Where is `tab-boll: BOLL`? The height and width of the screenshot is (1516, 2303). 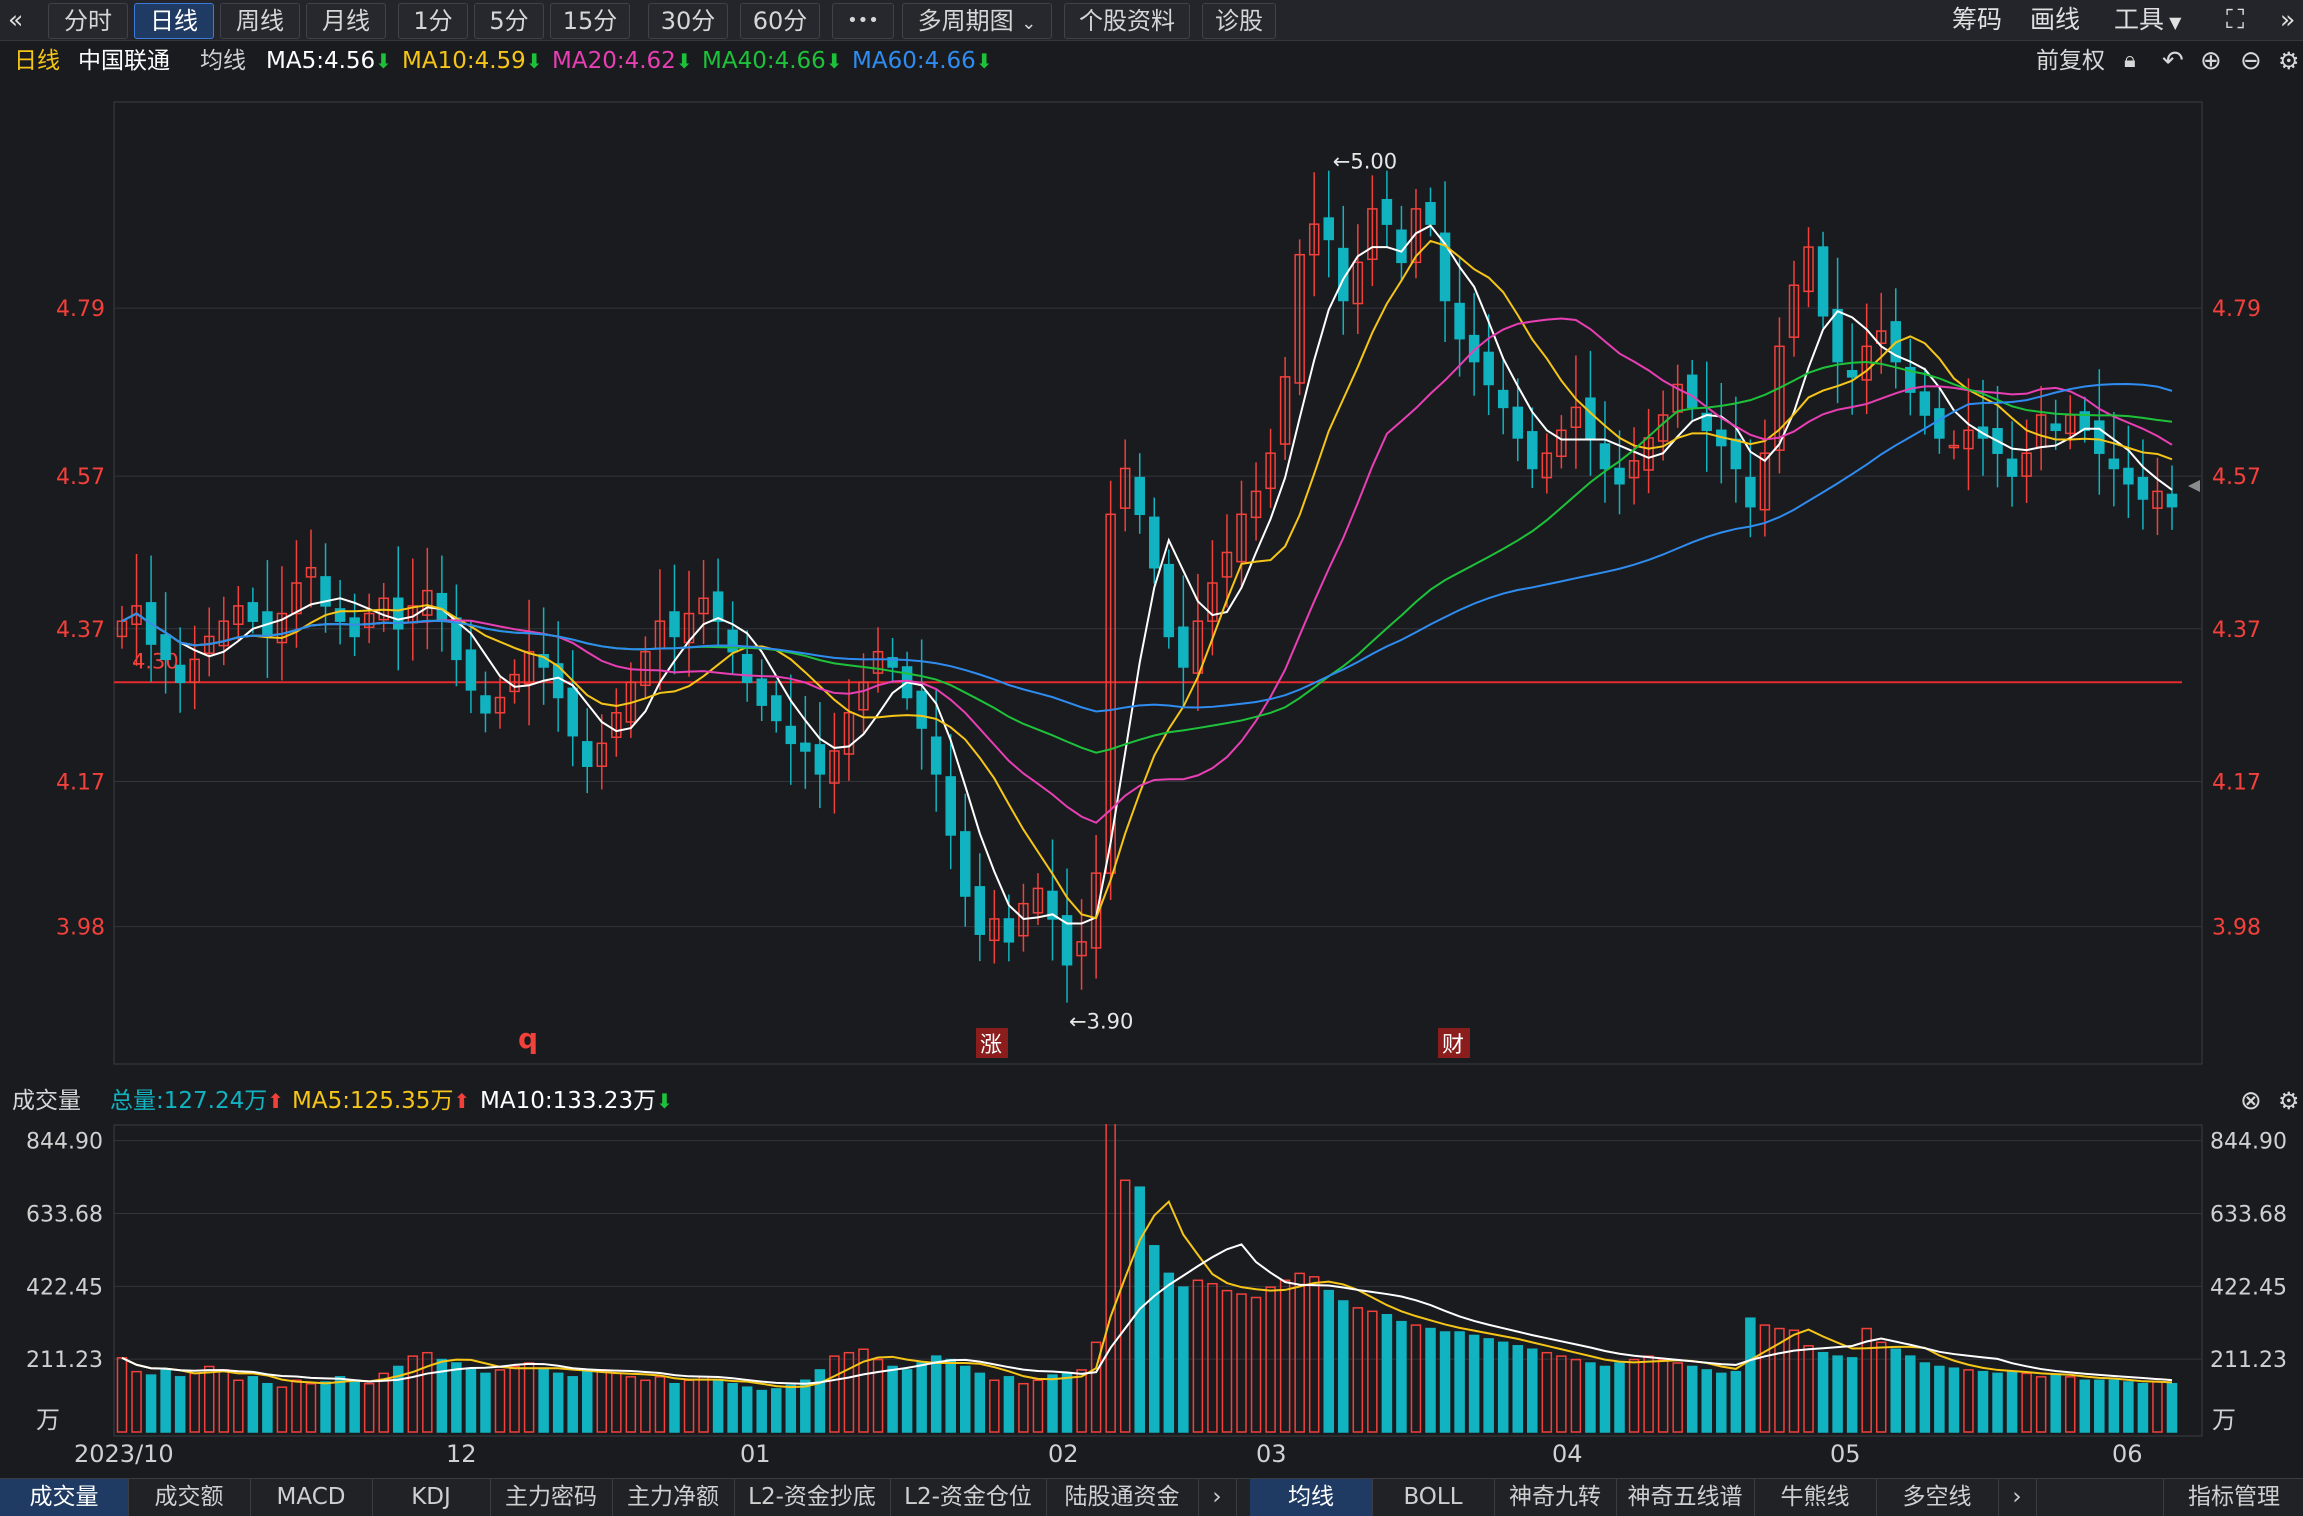 tab-boll: BOLL is located at coordinates (1433, 1497).